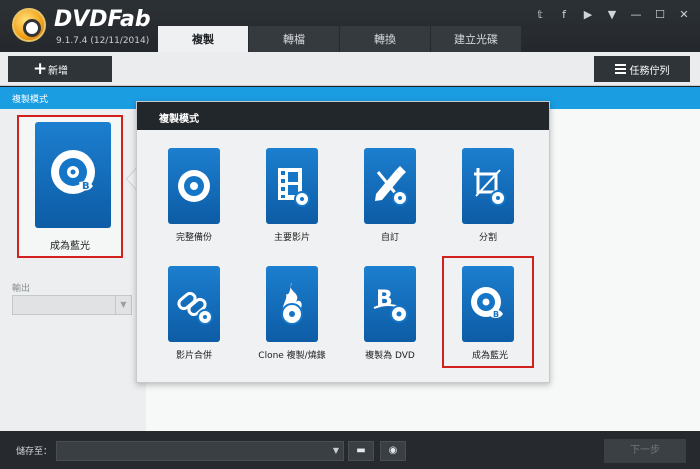  Describe the element at coordinates (488, 186) in the screenshot. I see `crop-disc-icon` at that location.